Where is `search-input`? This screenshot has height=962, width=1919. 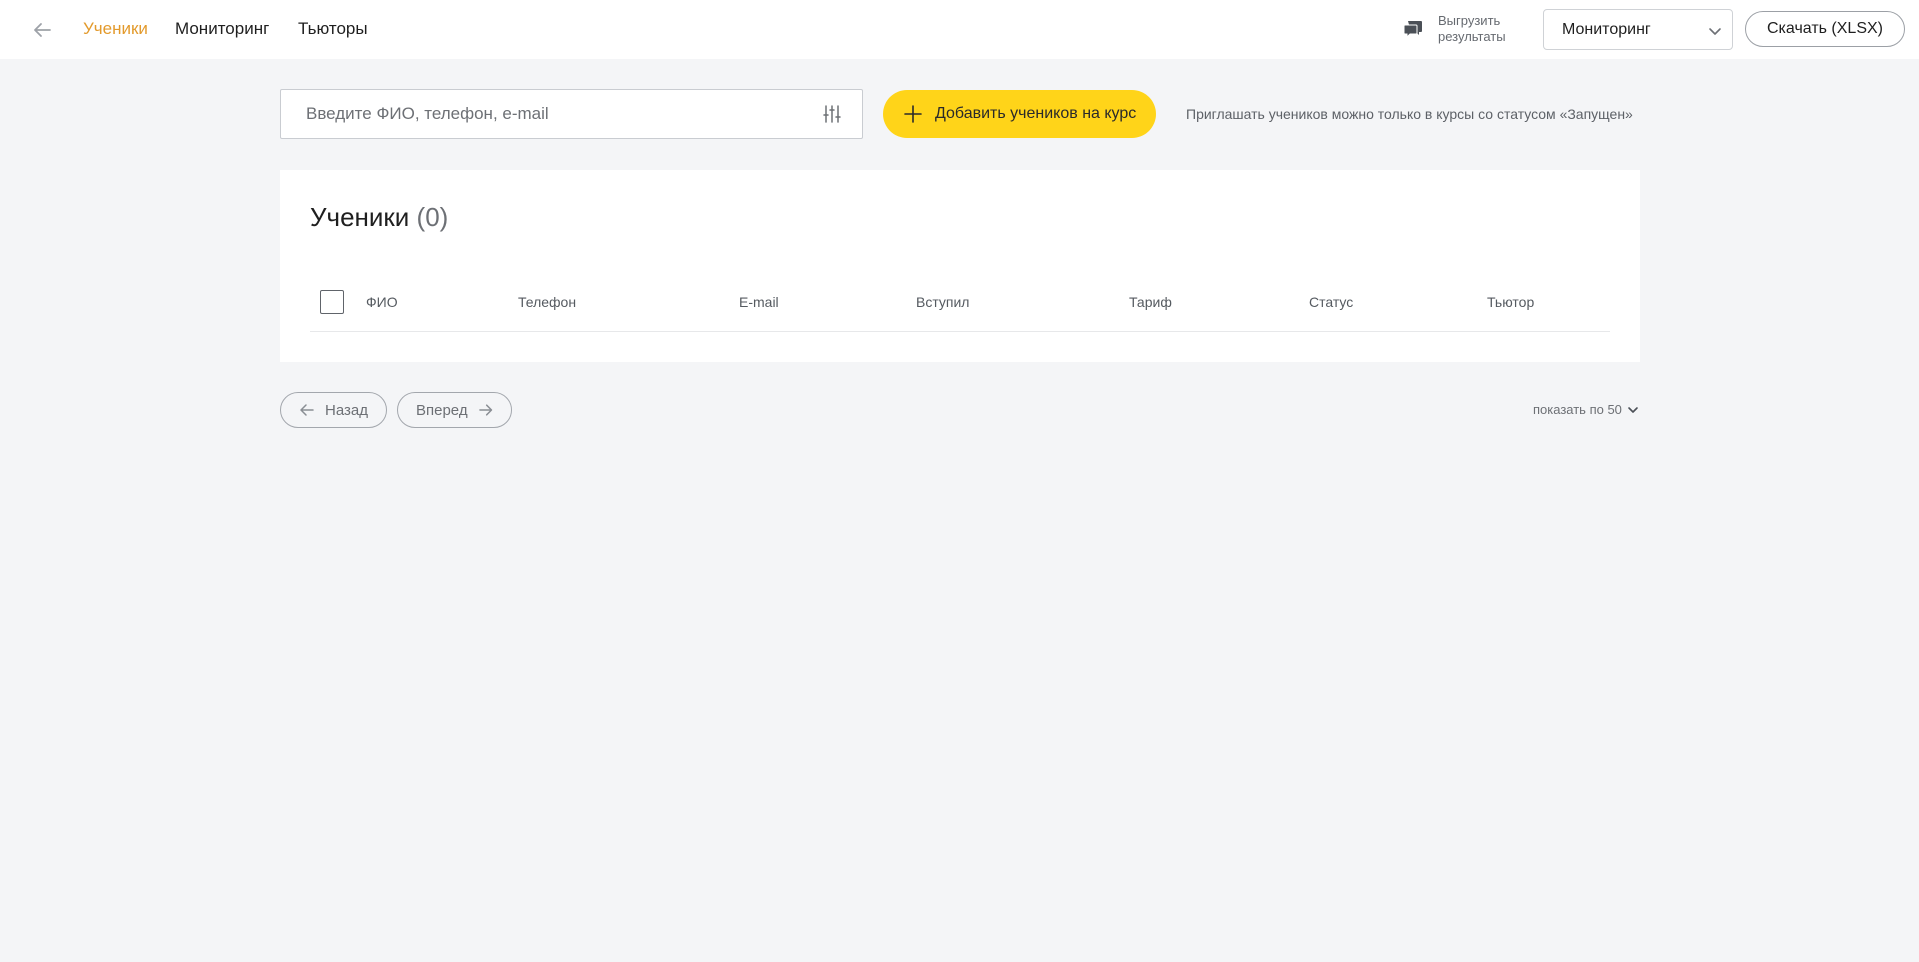
search-input is located at coordinates (541, 114).